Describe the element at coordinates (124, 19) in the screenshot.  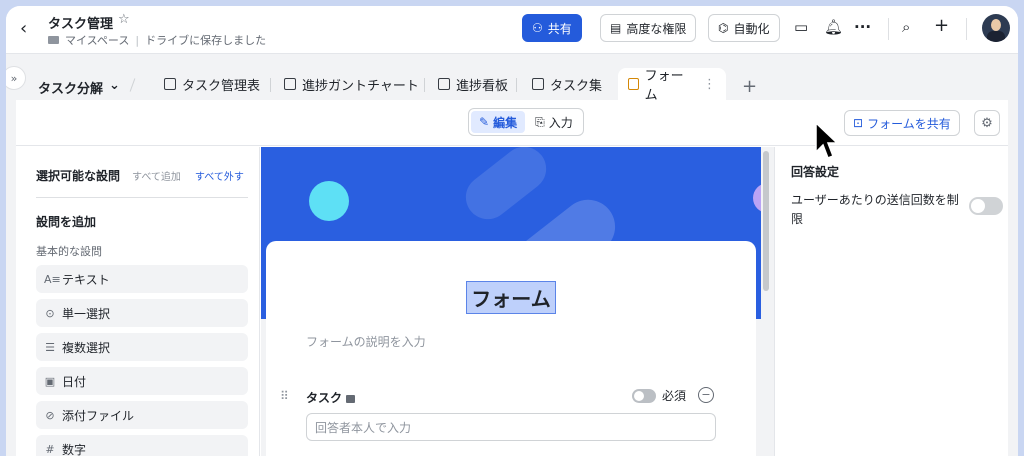
I see `star-icon: ☆` at that location.